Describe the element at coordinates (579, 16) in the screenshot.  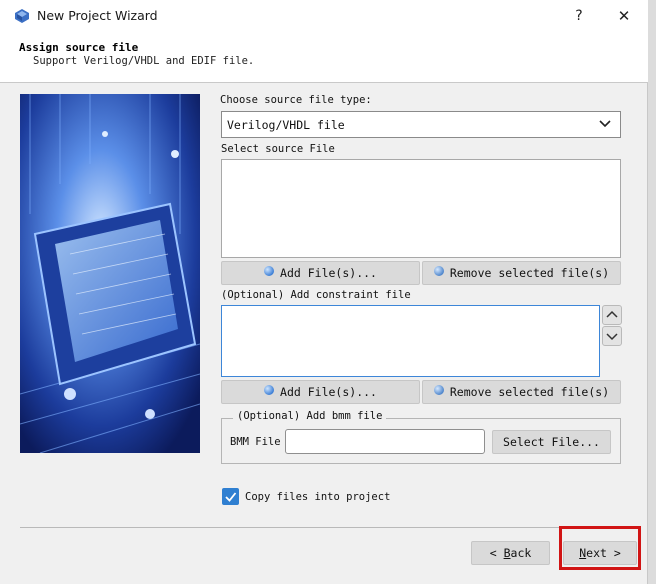
I see `help-button: ?` at that location.